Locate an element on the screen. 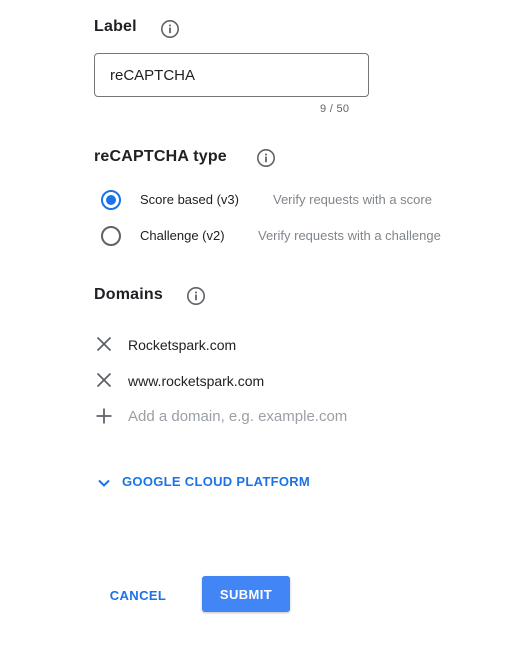  radio-button-selected is located at coordinates (111, 200).